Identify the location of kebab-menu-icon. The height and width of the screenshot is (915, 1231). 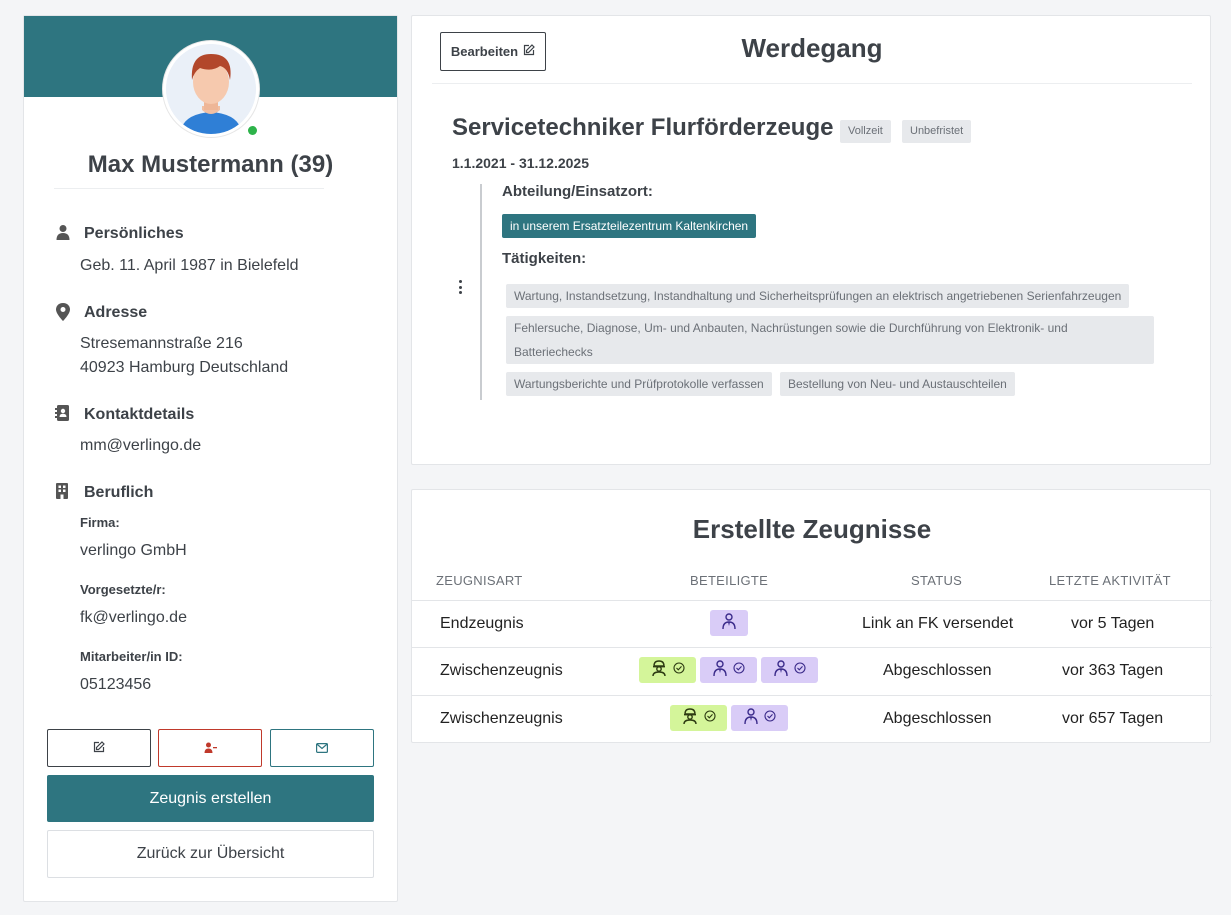
(460, 287).